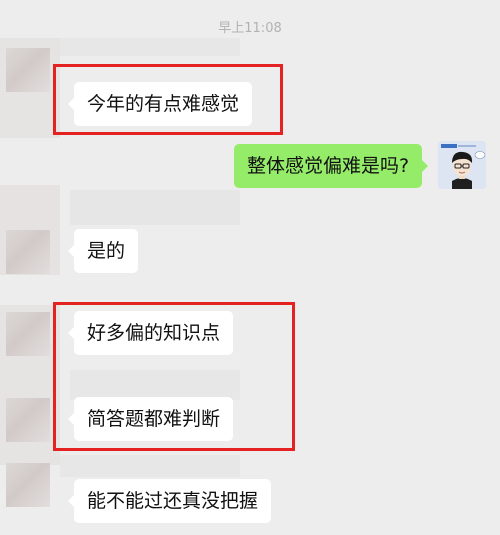 Image resolution: width=500 pixels, height=535 pixels. What do you see at coordinates (169, 501) in the screenshot?
I see `message-bubble: 能不能过还真没把握` at bounding box center [169, 501].